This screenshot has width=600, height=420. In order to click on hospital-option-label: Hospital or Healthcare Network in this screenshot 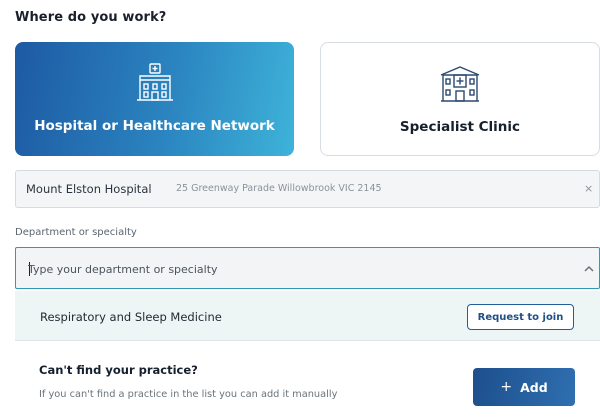, I will do `click(154, 126)`.